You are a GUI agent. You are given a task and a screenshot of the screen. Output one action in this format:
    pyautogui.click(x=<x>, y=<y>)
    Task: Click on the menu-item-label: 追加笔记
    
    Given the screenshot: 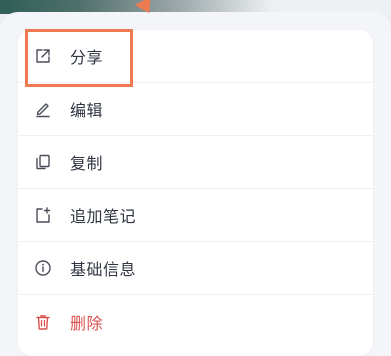 What is the action you would take?
    pyautogui.click(x=103, y=216)
    